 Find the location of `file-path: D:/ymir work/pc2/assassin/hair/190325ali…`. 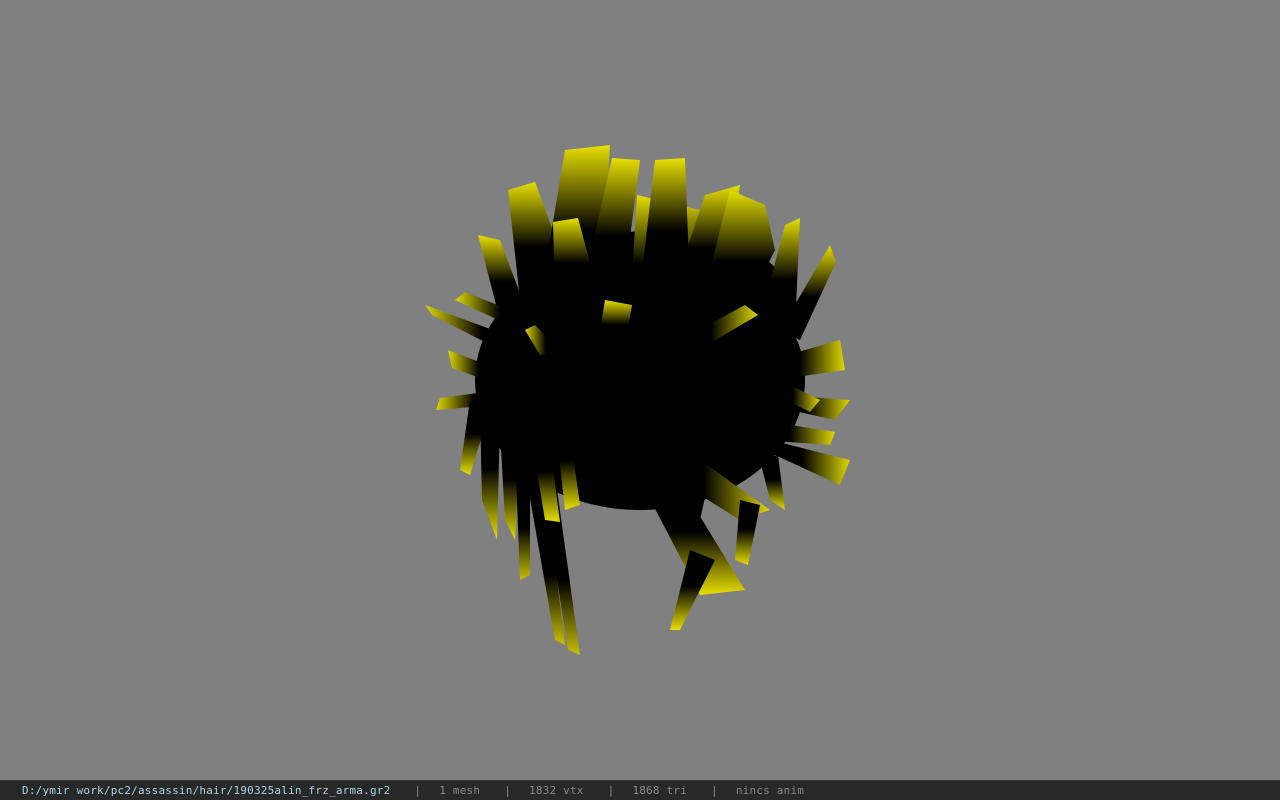

file-path: D:/ymir work/pc2/assassin/hair/190325ali… is located at coordinates (206, 790).